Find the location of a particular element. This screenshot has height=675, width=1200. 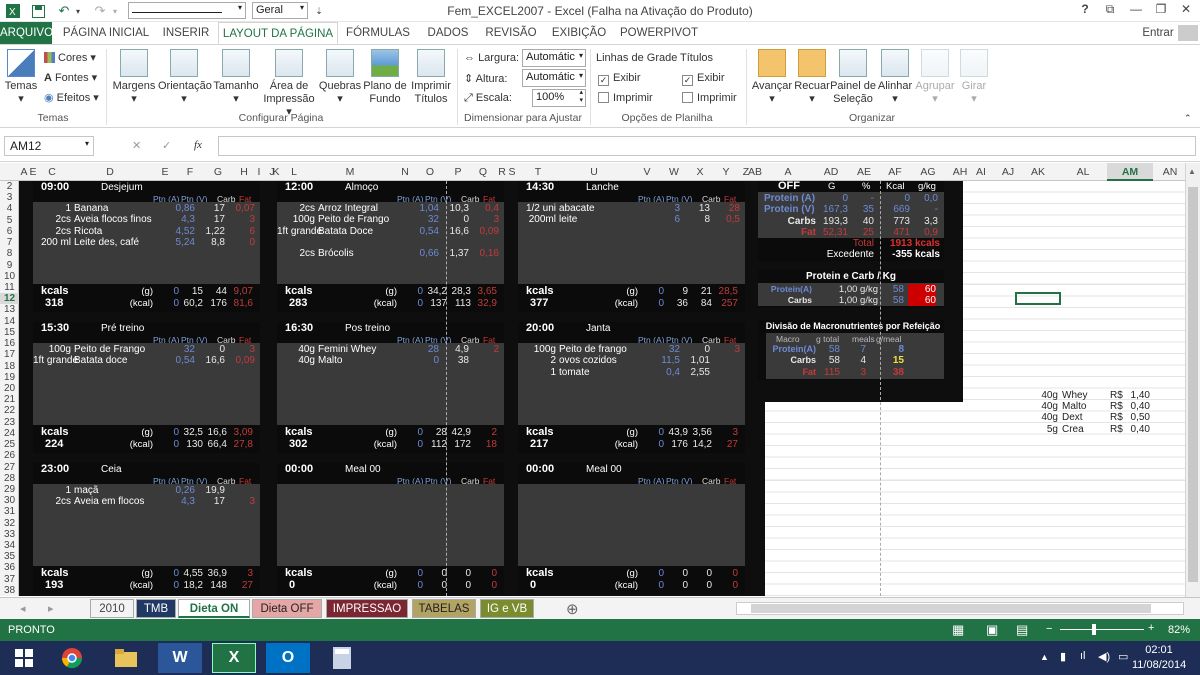

sheet-tab-2010: 2010 is located at coordinates (112, 608).